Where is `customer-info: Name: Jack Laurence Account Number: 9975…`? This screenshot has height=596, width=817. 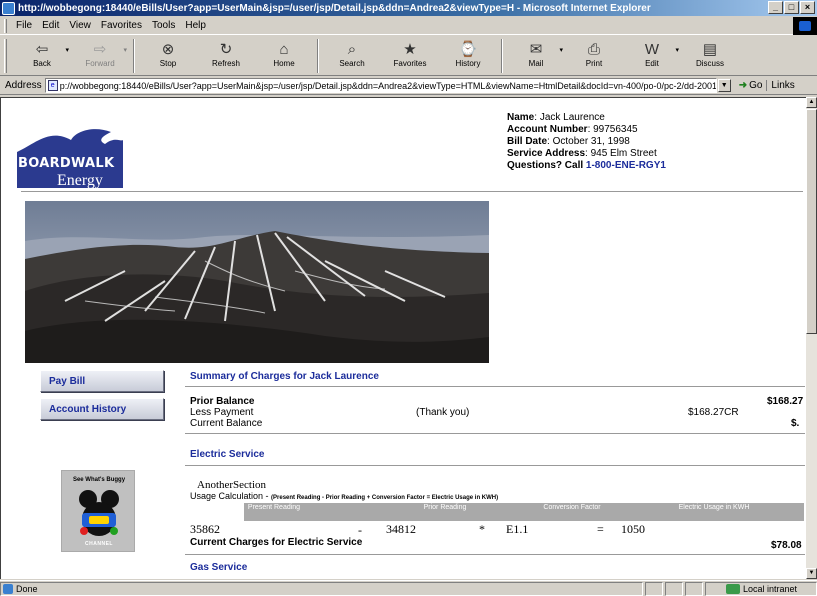
customer-info: Name: Jack Laurence Account Number: 9975… is located at coordinates (586, 141).